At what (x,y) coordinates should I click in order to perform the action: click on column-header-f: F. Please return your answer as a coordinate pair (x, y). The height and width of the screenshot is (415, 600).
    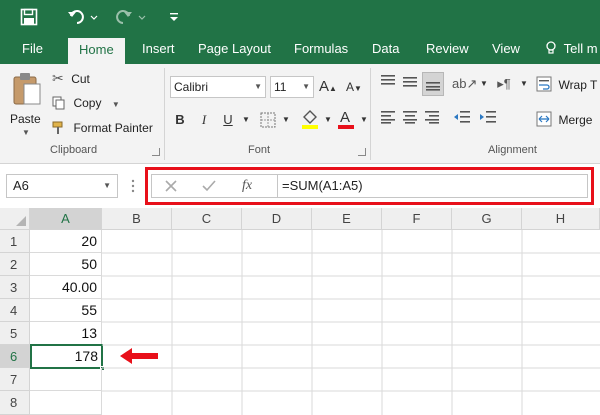
    Looking at the image, I should click on (417, 219).